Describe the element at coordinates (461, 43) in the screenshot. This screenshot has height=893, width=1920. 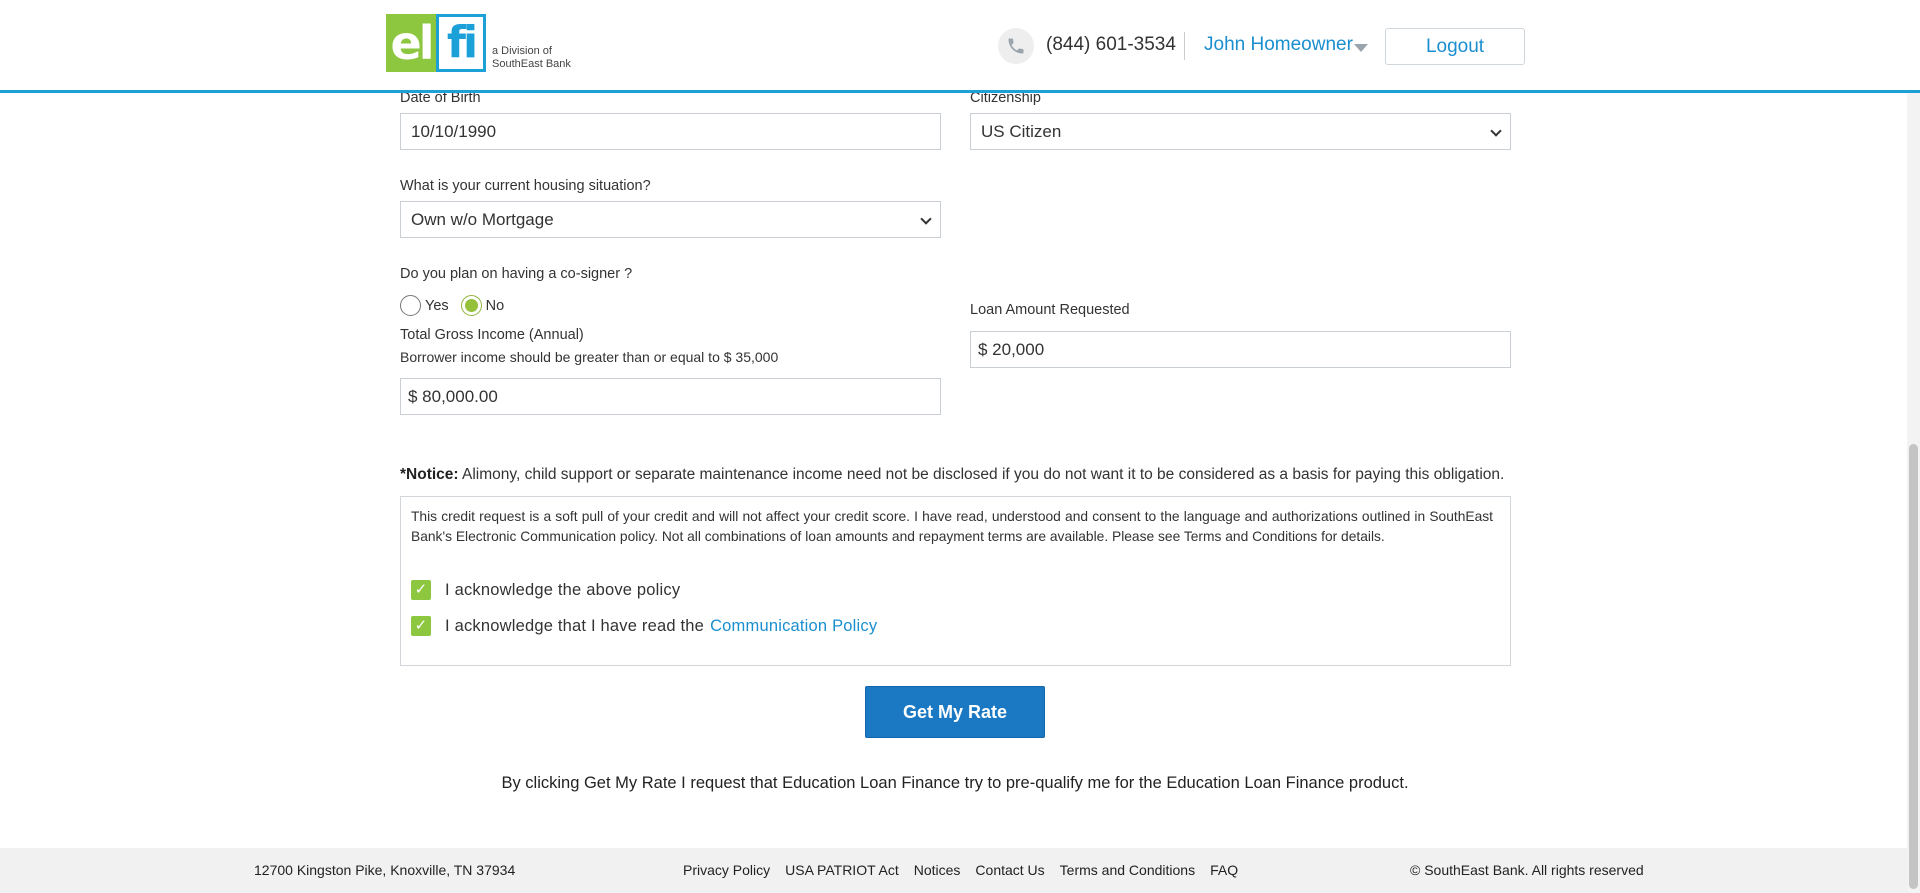
I see `logo-fi: fi` at that location.